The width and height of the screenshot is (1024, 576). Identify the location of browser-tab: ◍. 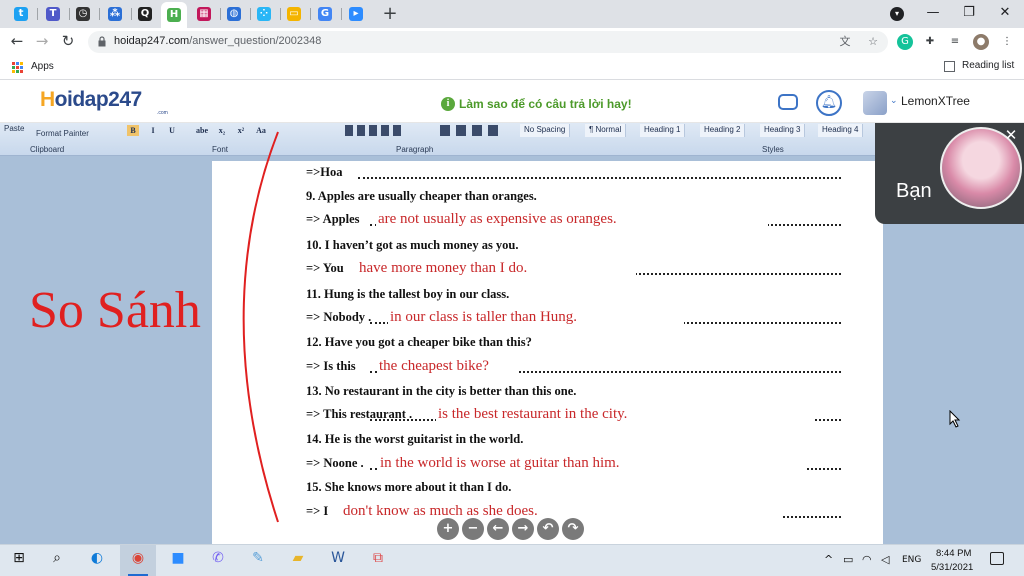
(234, 14).